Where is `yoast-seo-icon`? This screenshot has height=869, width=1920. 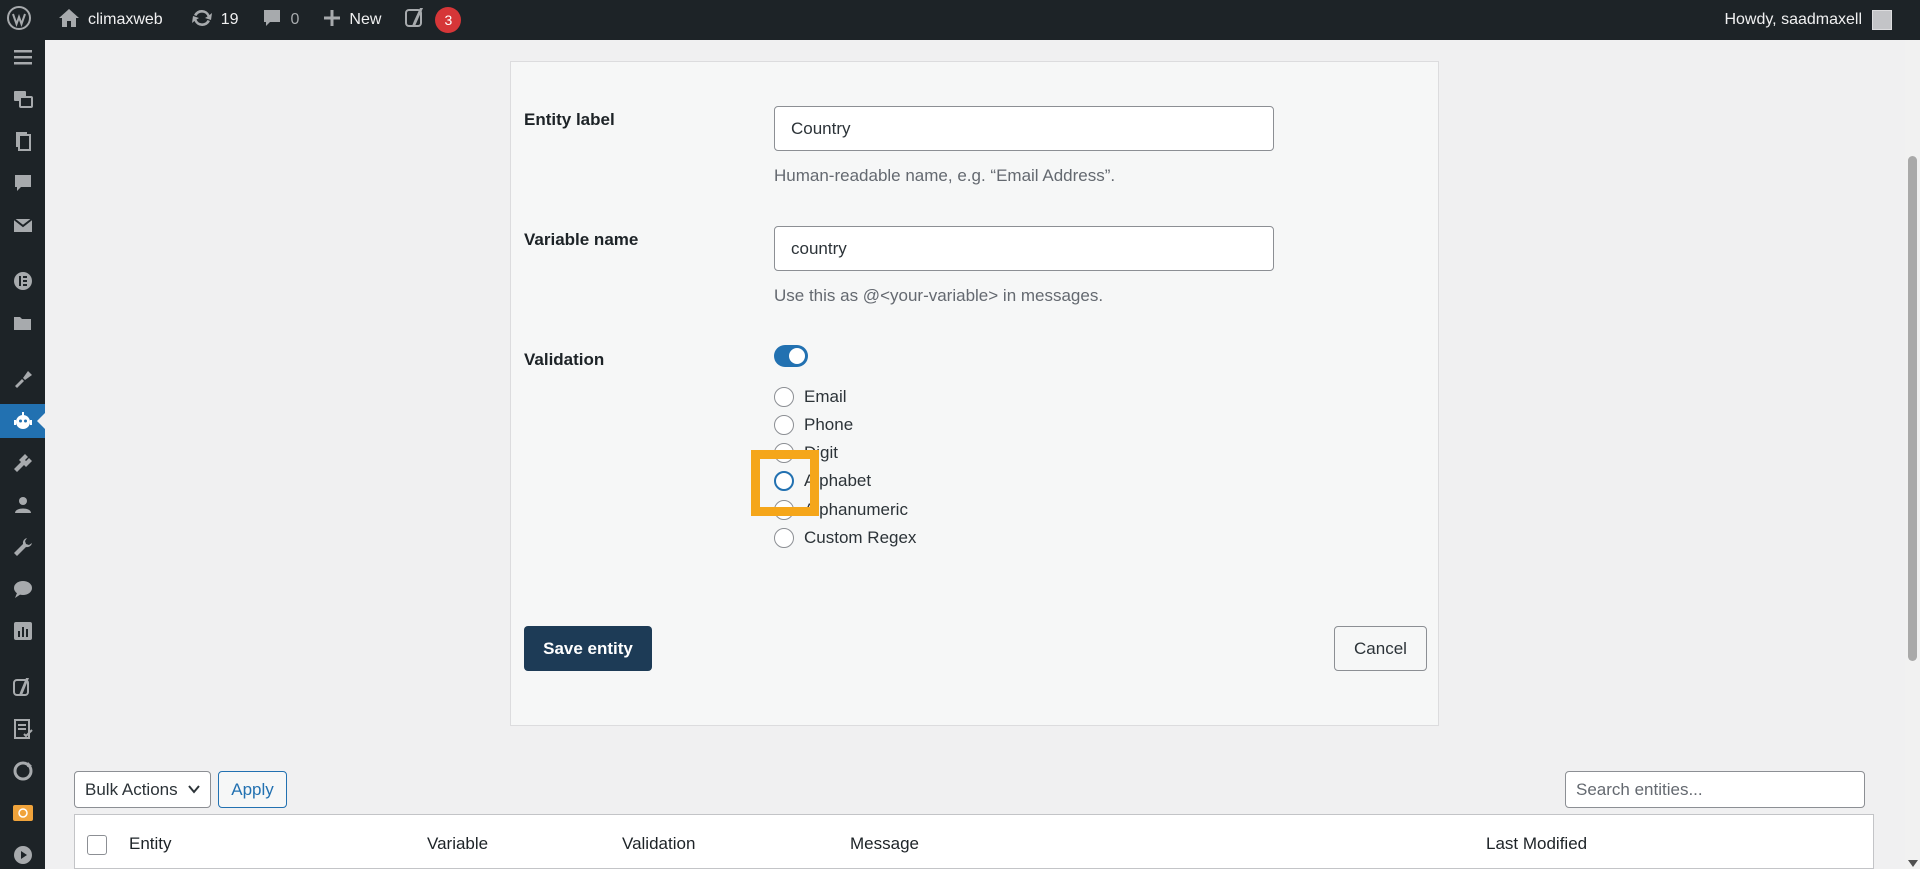 yoast-seo-icon is located at coordinates (22, 687).